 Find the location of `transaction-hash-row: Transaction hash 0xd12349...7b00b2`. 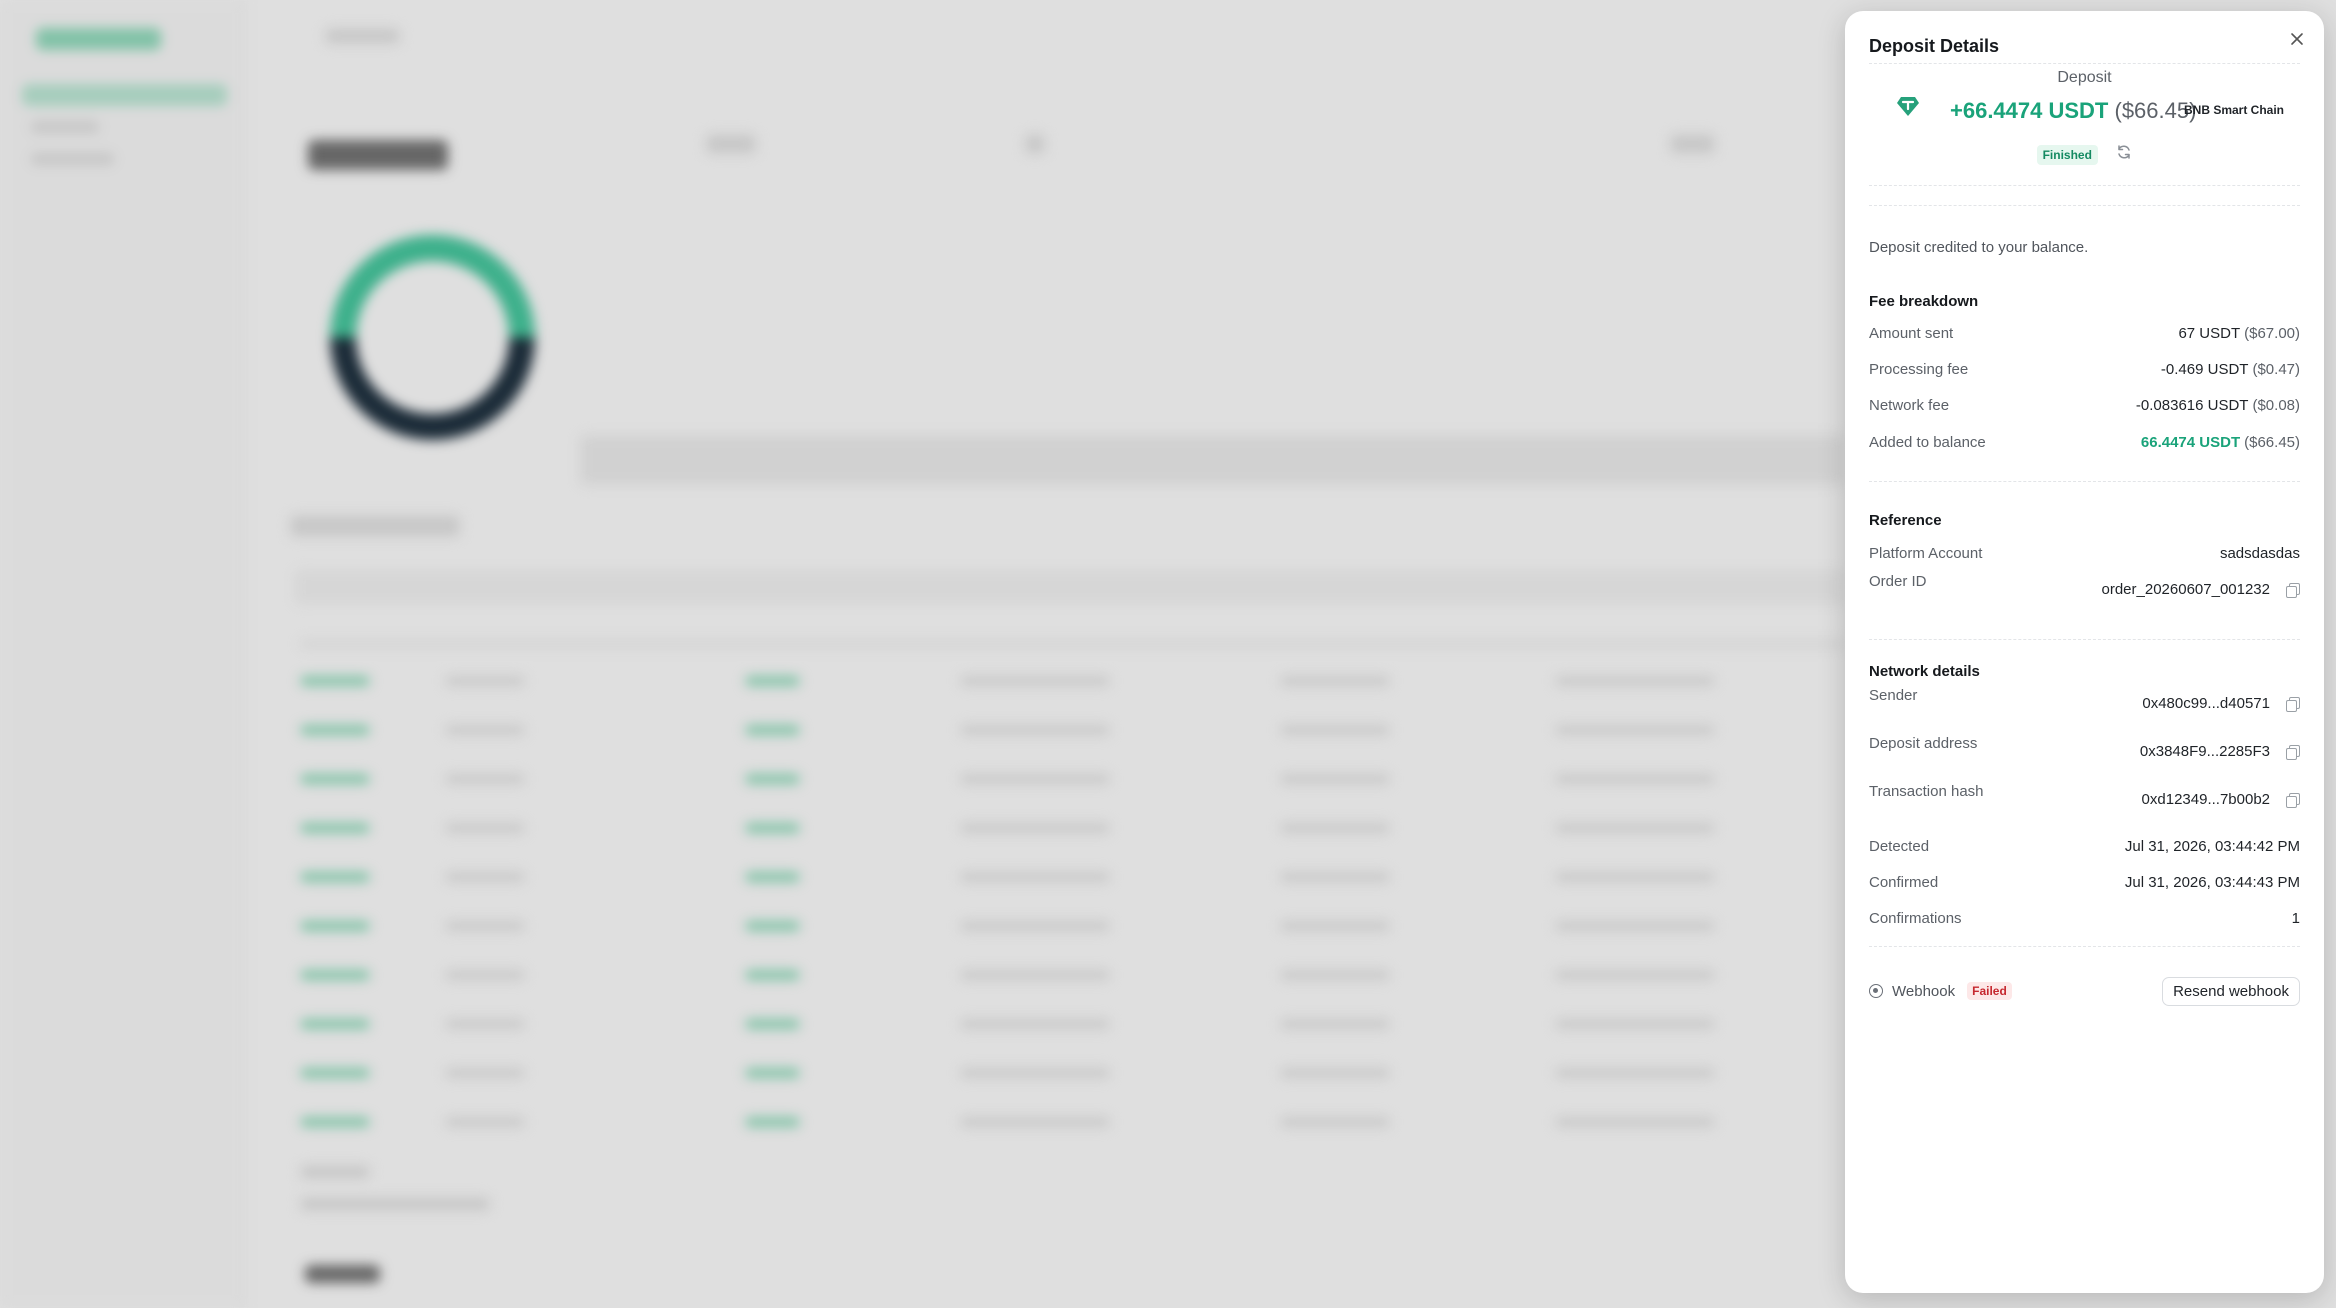

transaction-hash-row: Transaction hash 0xd12349...7b00b2 is located at coordinates (2084, 798).